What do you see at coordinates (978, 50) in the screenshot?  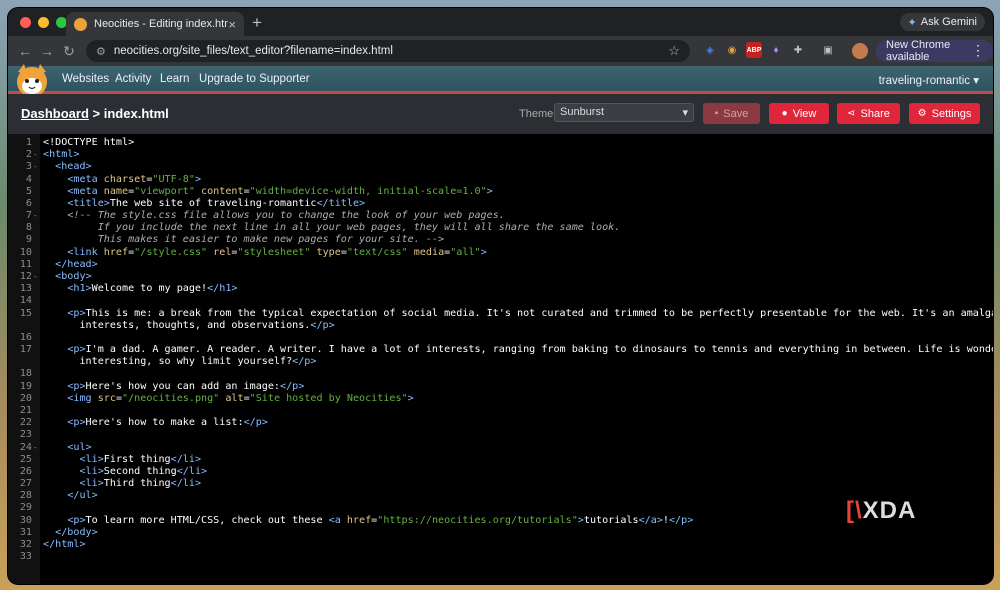 I see `browser-menu-icon: ⋮` at bounding box center [978, 50].